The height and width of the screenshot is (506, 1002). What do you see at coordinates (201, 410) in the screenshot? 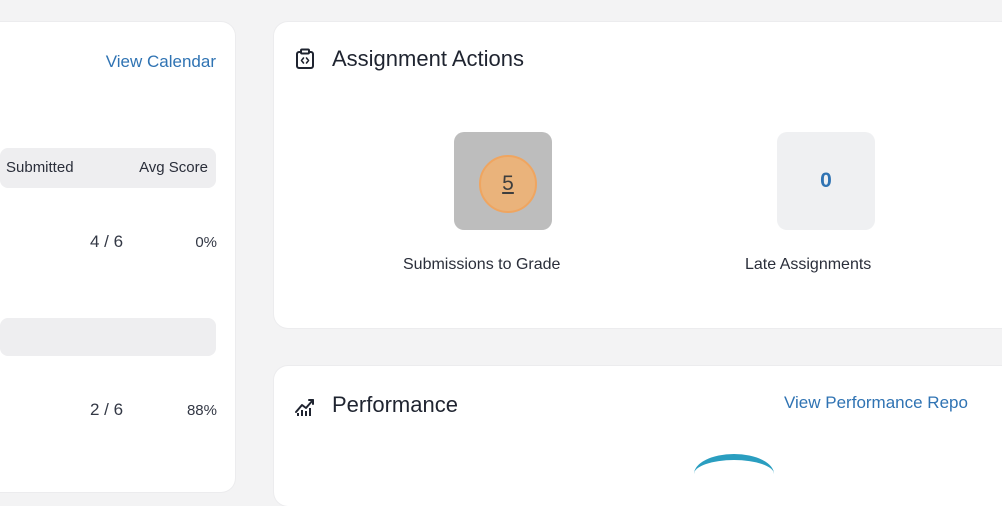
I see `row2-avg-score: 88%` at bounding box center [201, 410].